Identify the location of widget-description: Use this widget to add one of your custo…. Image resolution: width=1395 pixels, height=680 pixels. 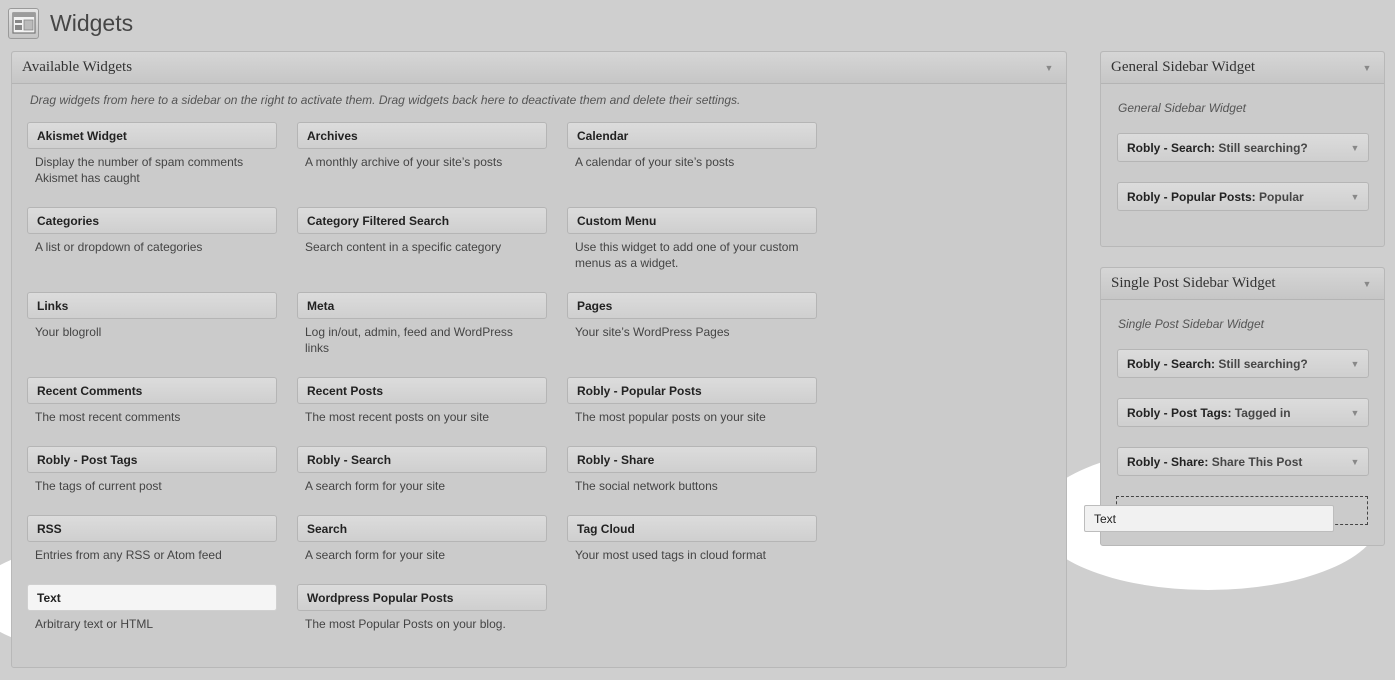
(687, 255).